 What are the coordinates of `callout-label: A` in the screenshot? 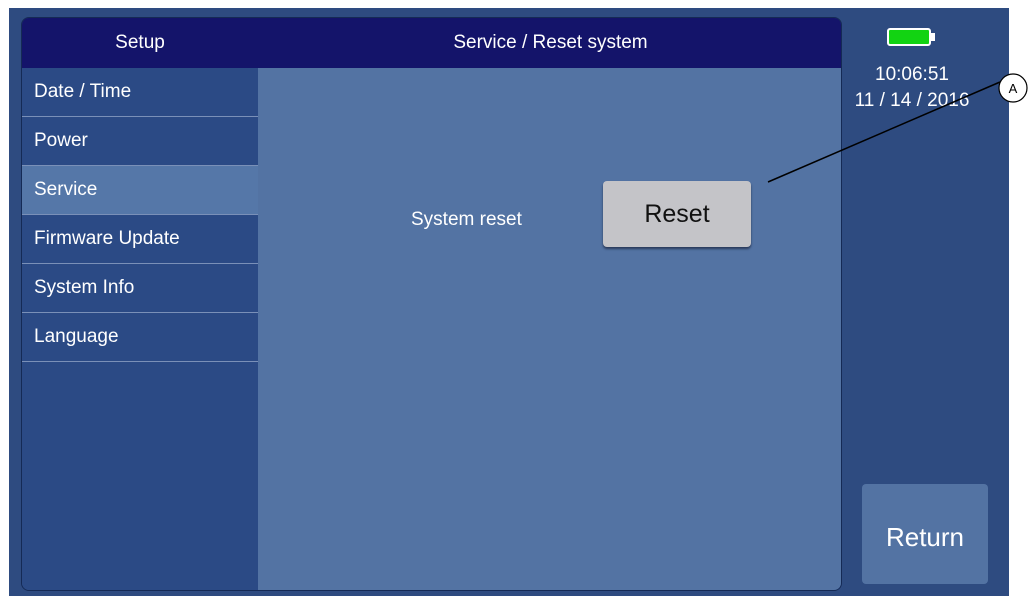 It's located at (1013, 88).